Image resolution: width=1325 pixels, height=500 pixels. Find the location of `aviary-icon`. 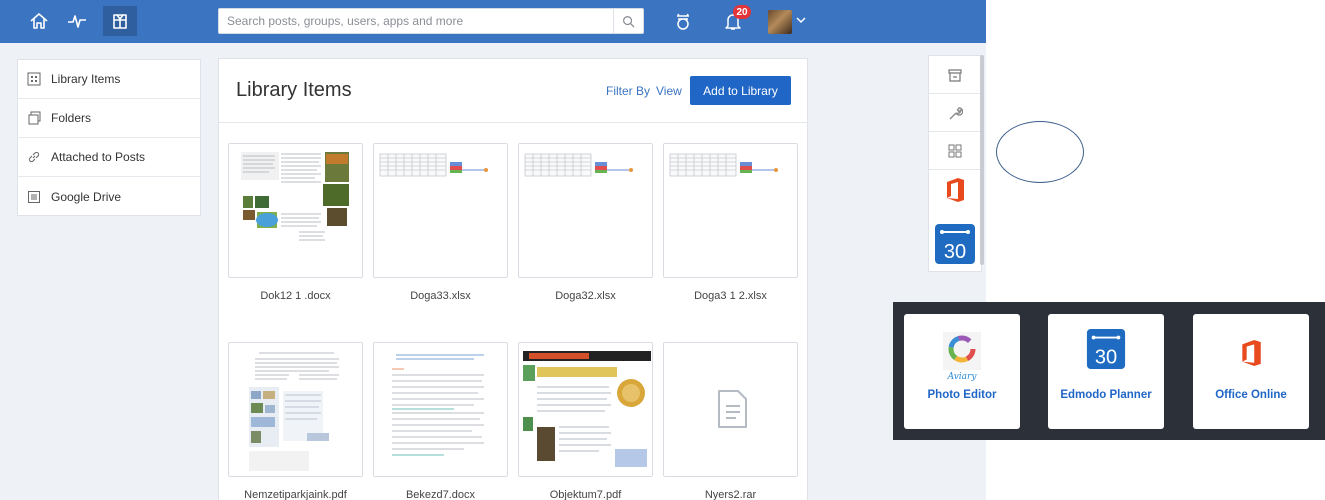

aviary-icon is located at coordinates (962, 351).